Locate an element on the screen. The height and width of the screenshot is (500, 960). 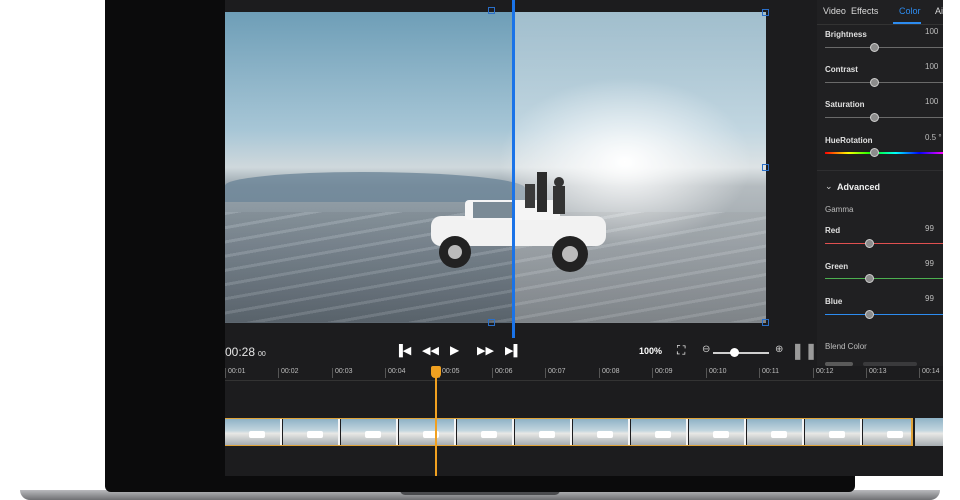
zoom-slider is located at coordinates (741, 353).